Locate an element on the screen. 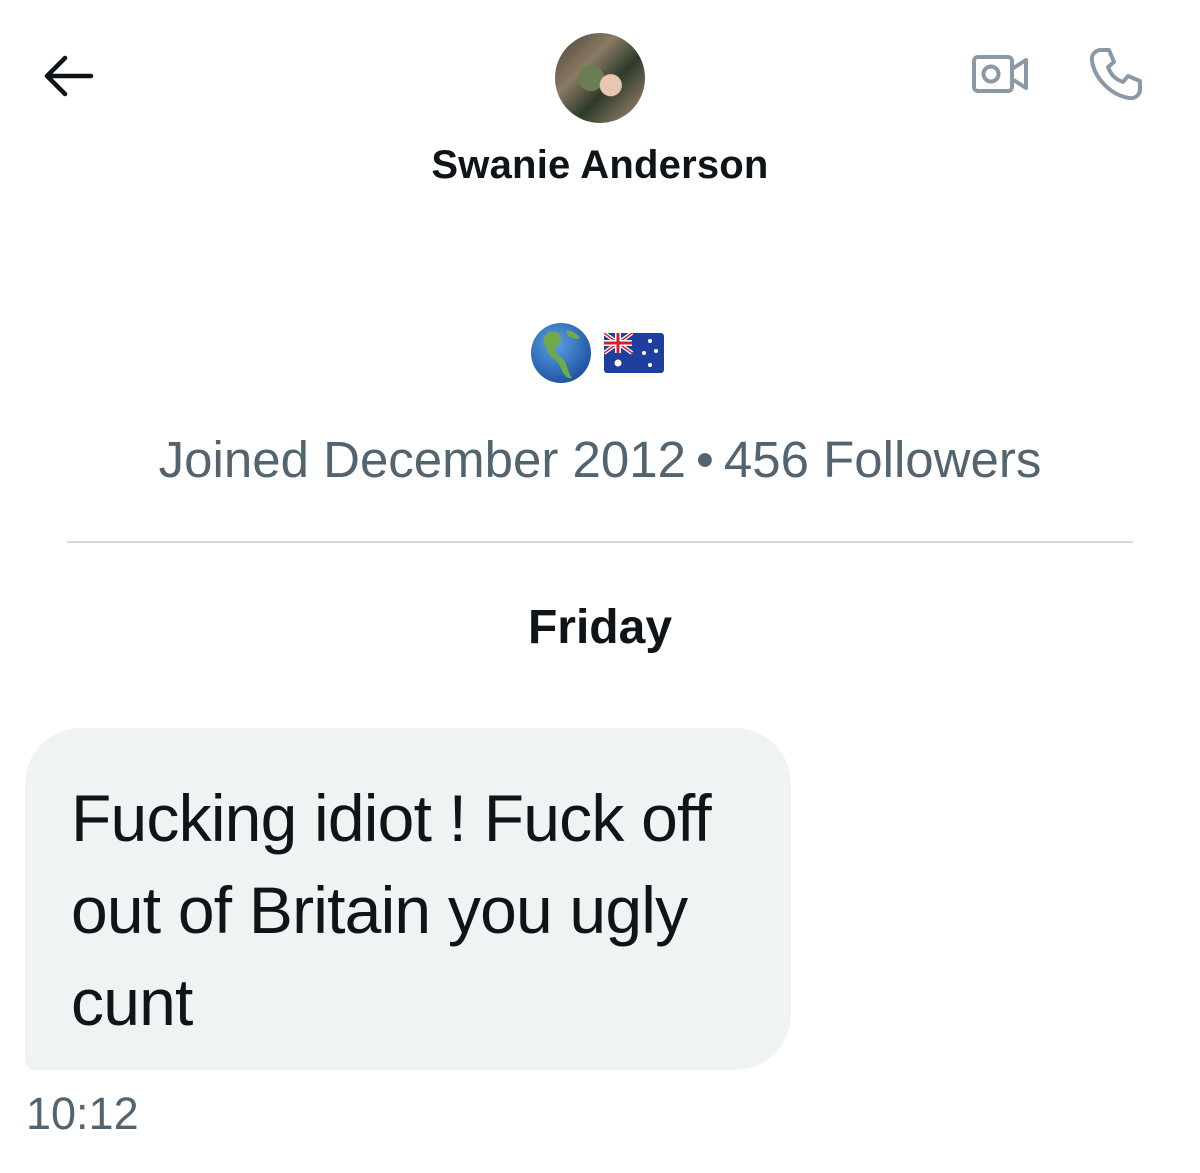 Image resolution: width=1200 pixels, height=1173 pixels. video-call-button is located at coordinates (1000, 76).